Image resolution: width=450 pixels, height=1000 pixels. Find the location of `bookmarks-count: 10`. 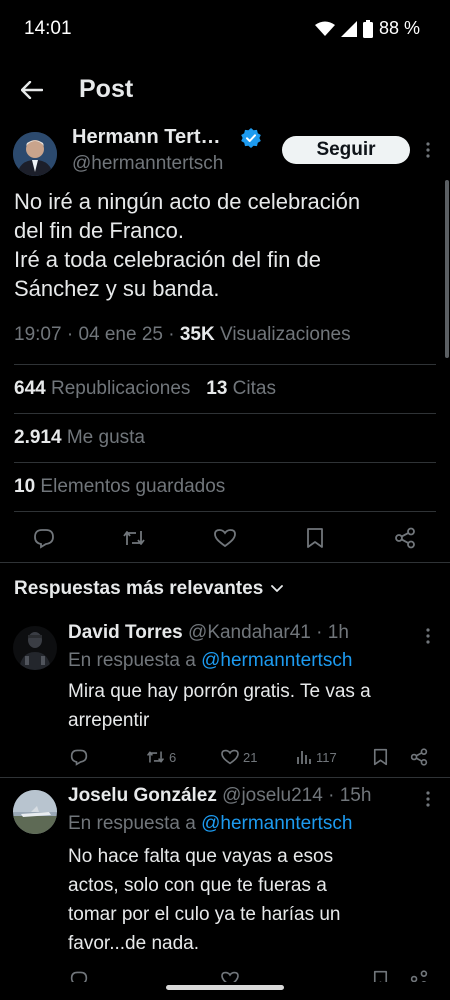

bookmarks-count: 10 is located at coordinates (25, 486).